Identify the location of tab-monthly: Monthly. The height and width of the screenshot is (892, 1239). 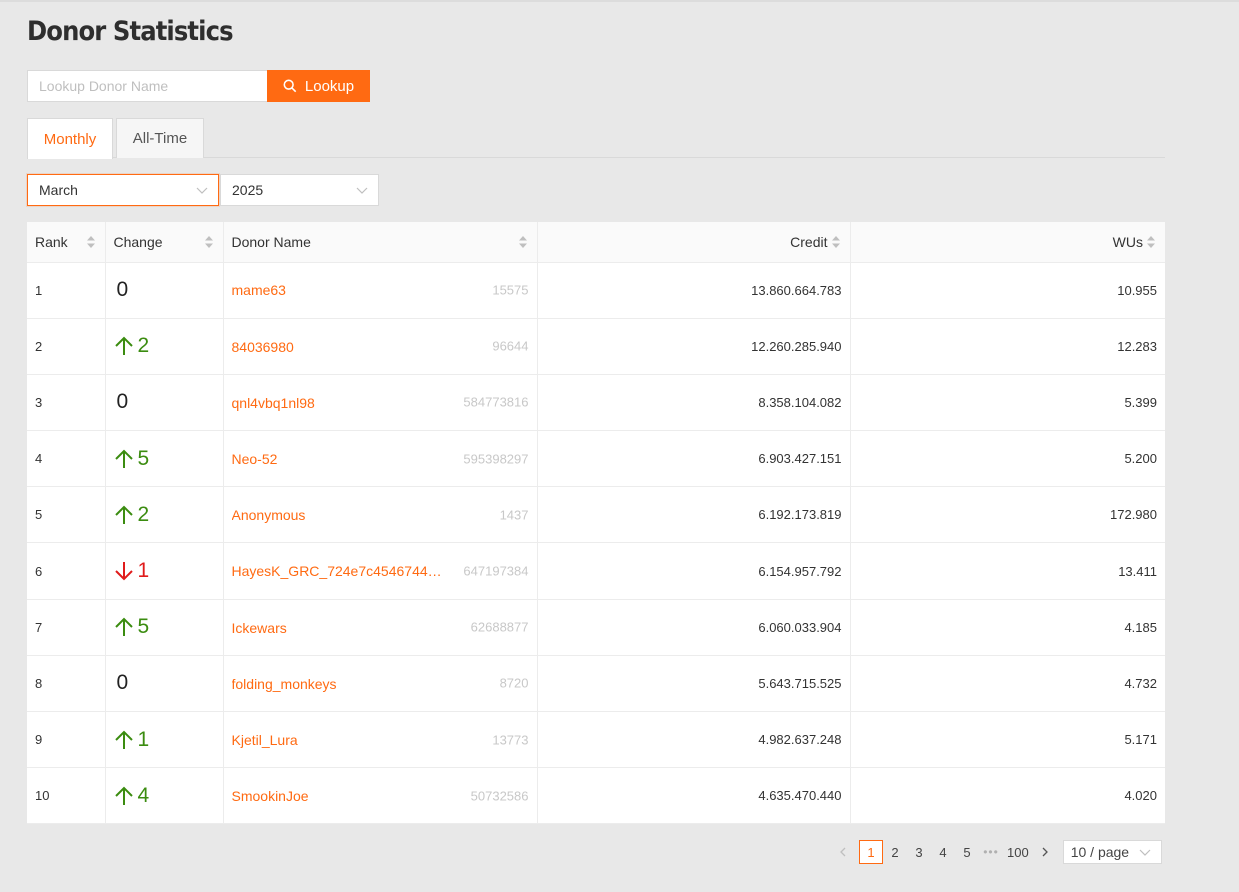
(70, 138).